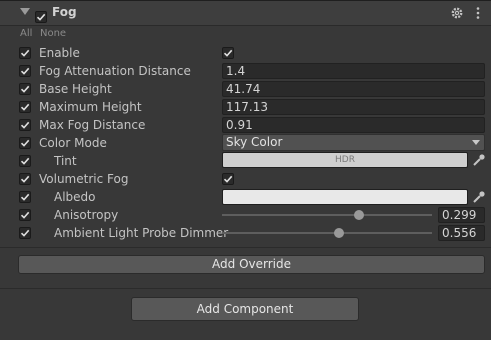  What do you see at coordinates (476, 142) in the screenshot?
I see `dropdown-arrow-icon` at bounding box center [476, 142].